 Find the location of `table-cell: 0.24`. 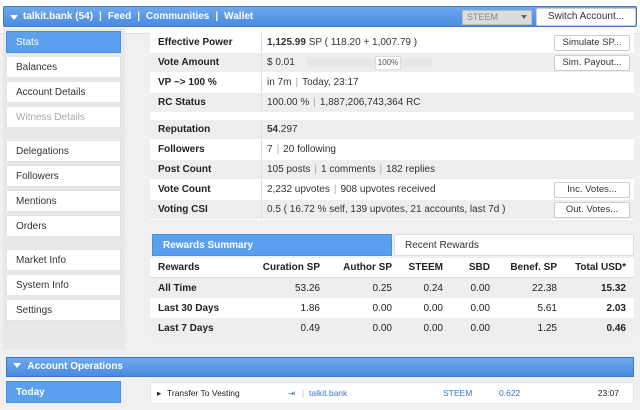

table-cell: 0.24 is located at coordinates (433, 288).